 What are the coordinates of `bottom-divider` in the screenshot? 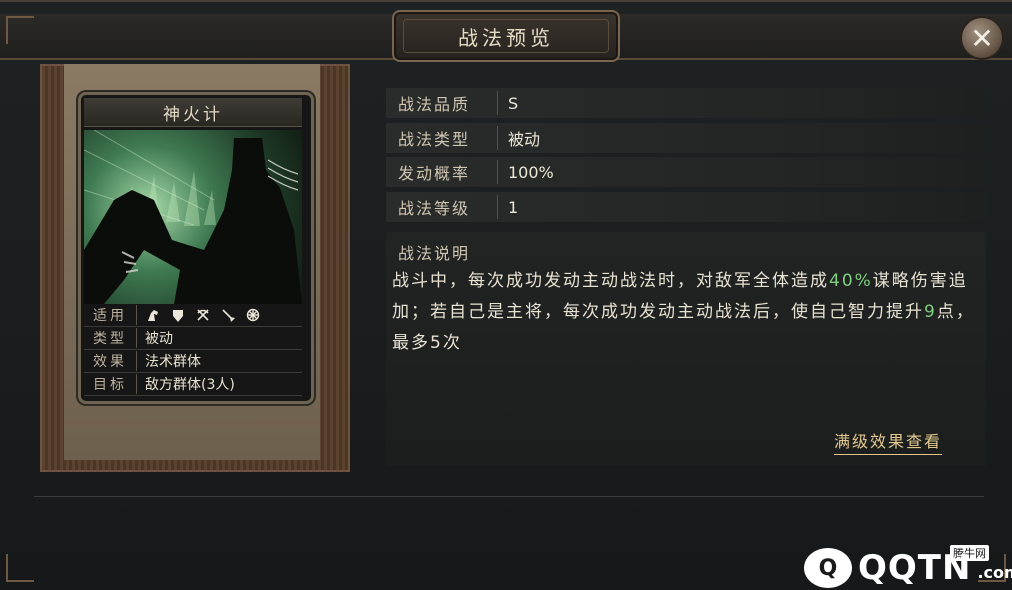 It's located at (509, 496).